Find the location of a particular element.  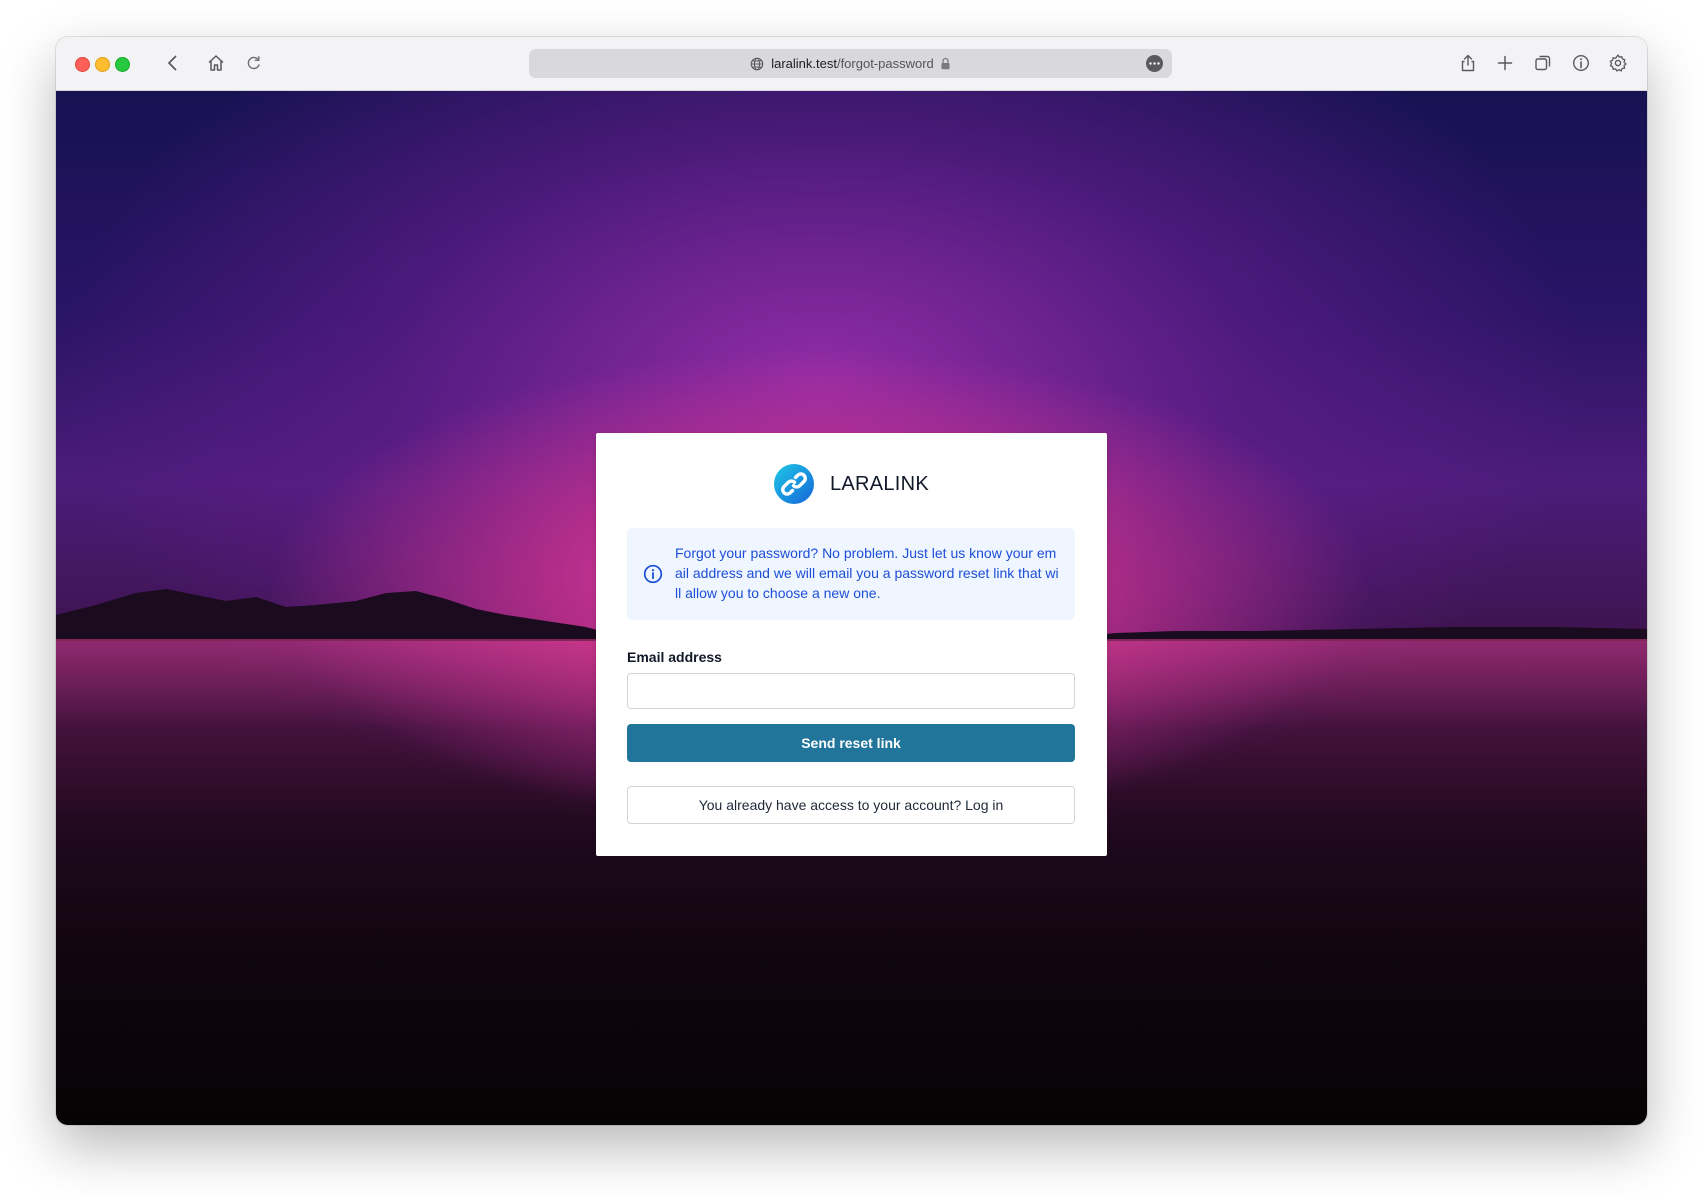

settings-icon is located at coordinates (1618, 63).